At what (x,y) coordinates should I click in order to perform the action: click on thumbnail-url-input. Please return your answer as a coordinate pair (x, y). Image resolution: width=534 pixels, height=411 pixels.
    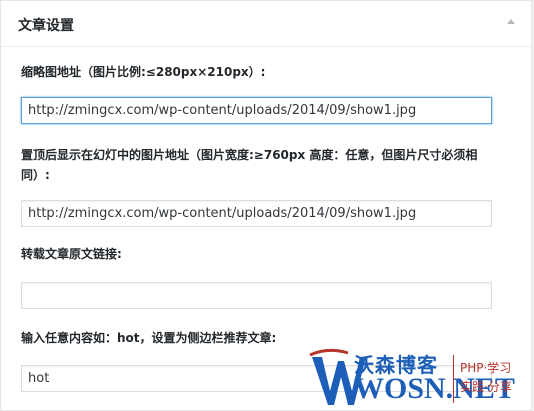
    Looking at the image, I should click on (256, 110).